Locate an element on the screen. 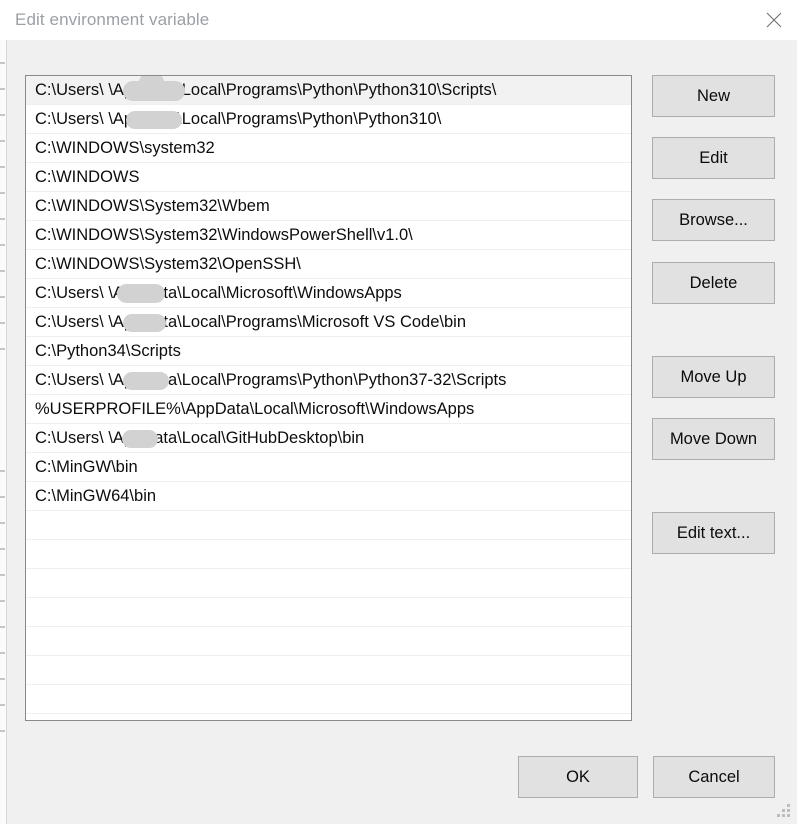 The width and height of the screenshot is (797, 824). list-item-path: C:\WINDOWS\System32\Wbem is located at coordinates (152, 206).